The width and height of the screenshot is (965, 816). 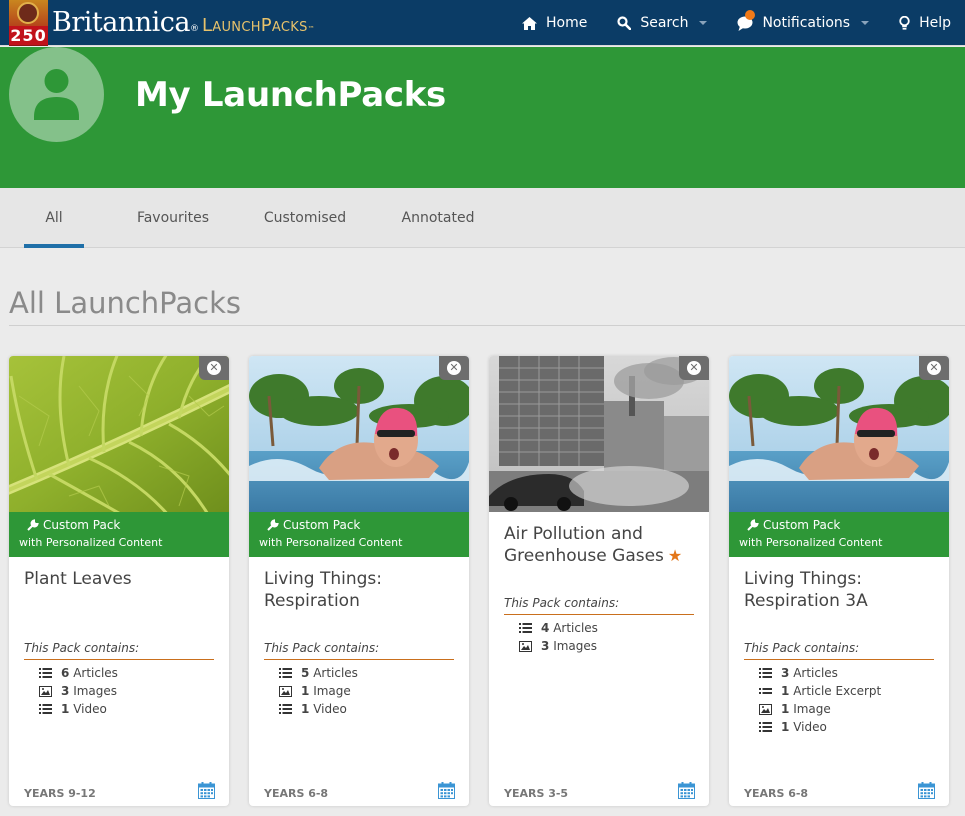 I want to click on tab-customised: Customised, so click(x=305, y=218).